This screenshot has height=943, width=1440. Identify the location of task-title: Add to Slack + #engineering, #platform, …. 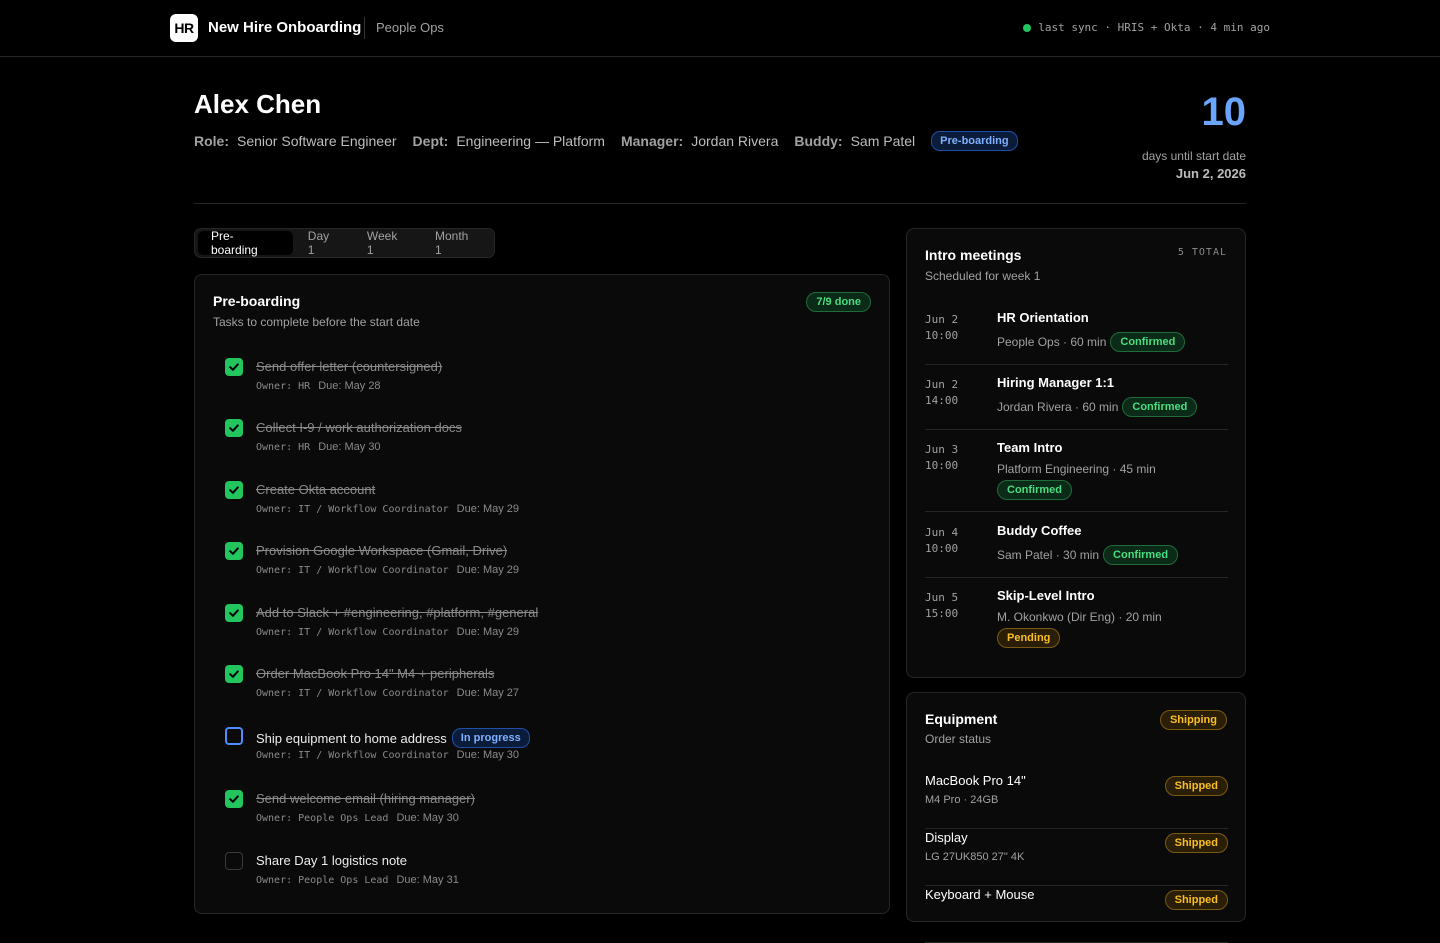
(397, 612).